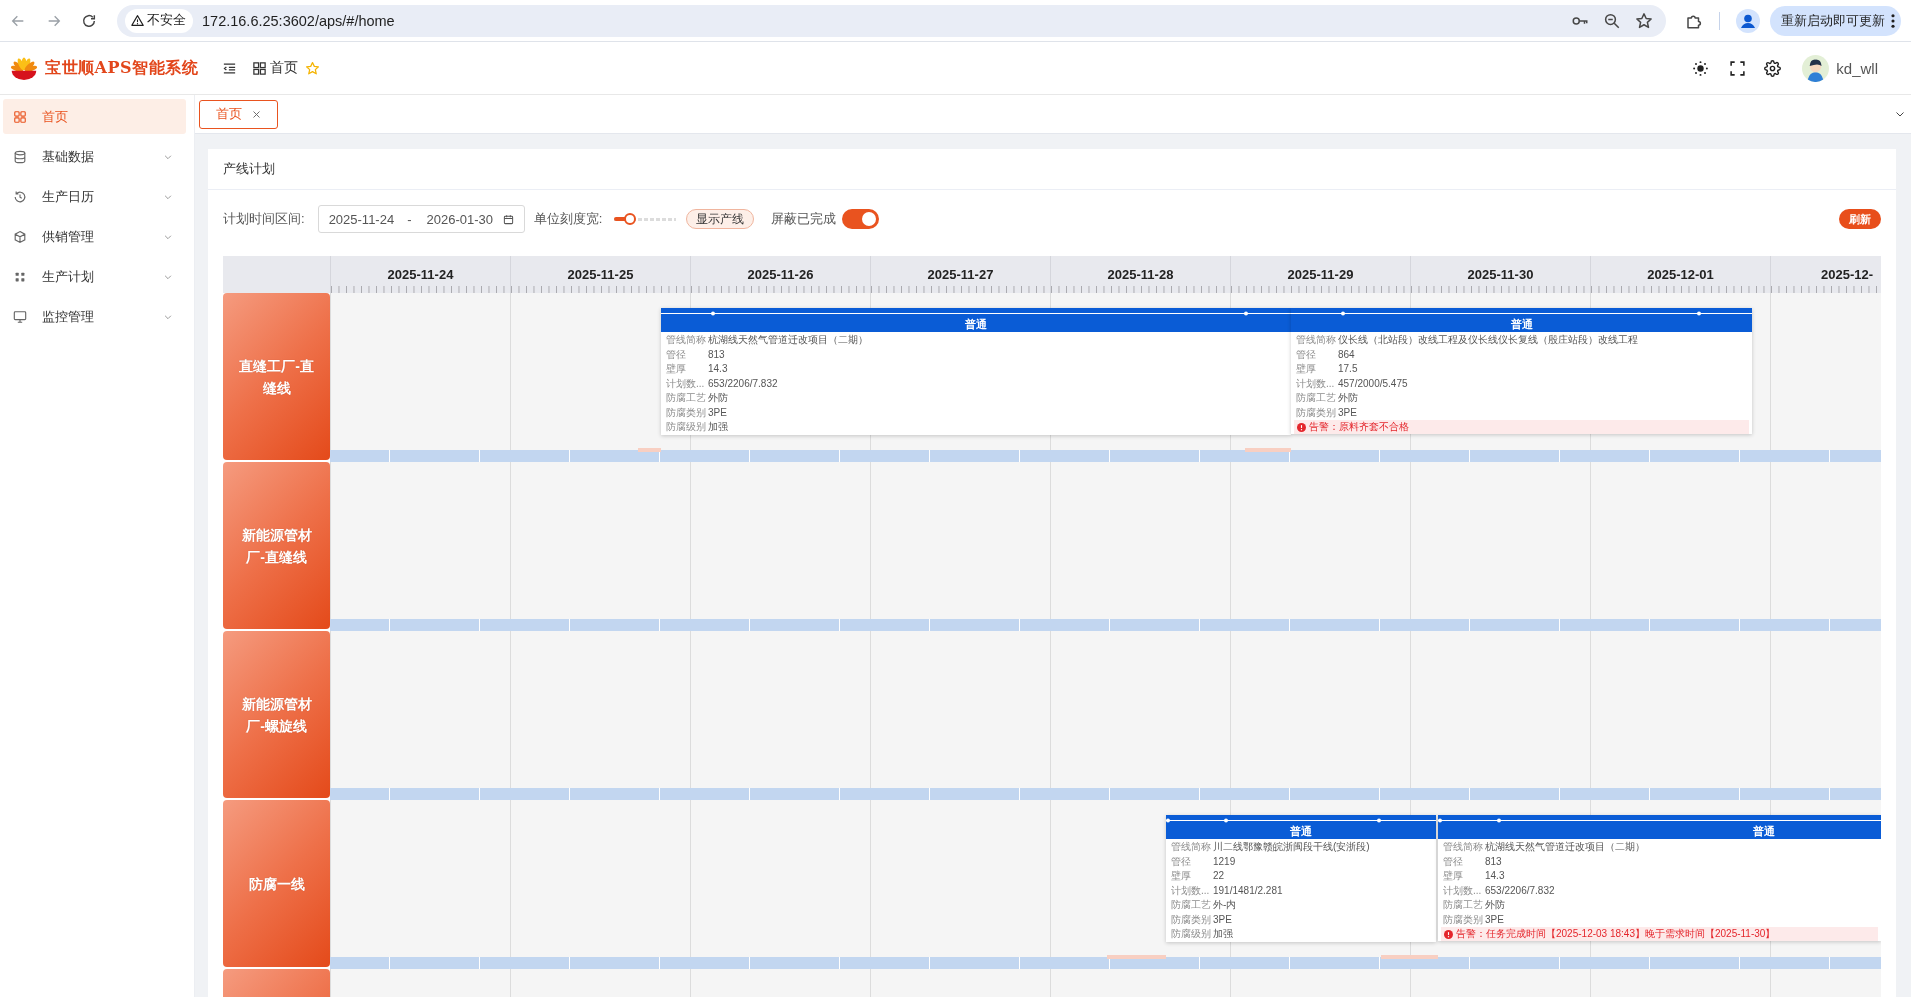 The image size is (1911, 997). Describe the element at coordinates (137, 20) in the screenshot. I see `warning-icon` at that location.